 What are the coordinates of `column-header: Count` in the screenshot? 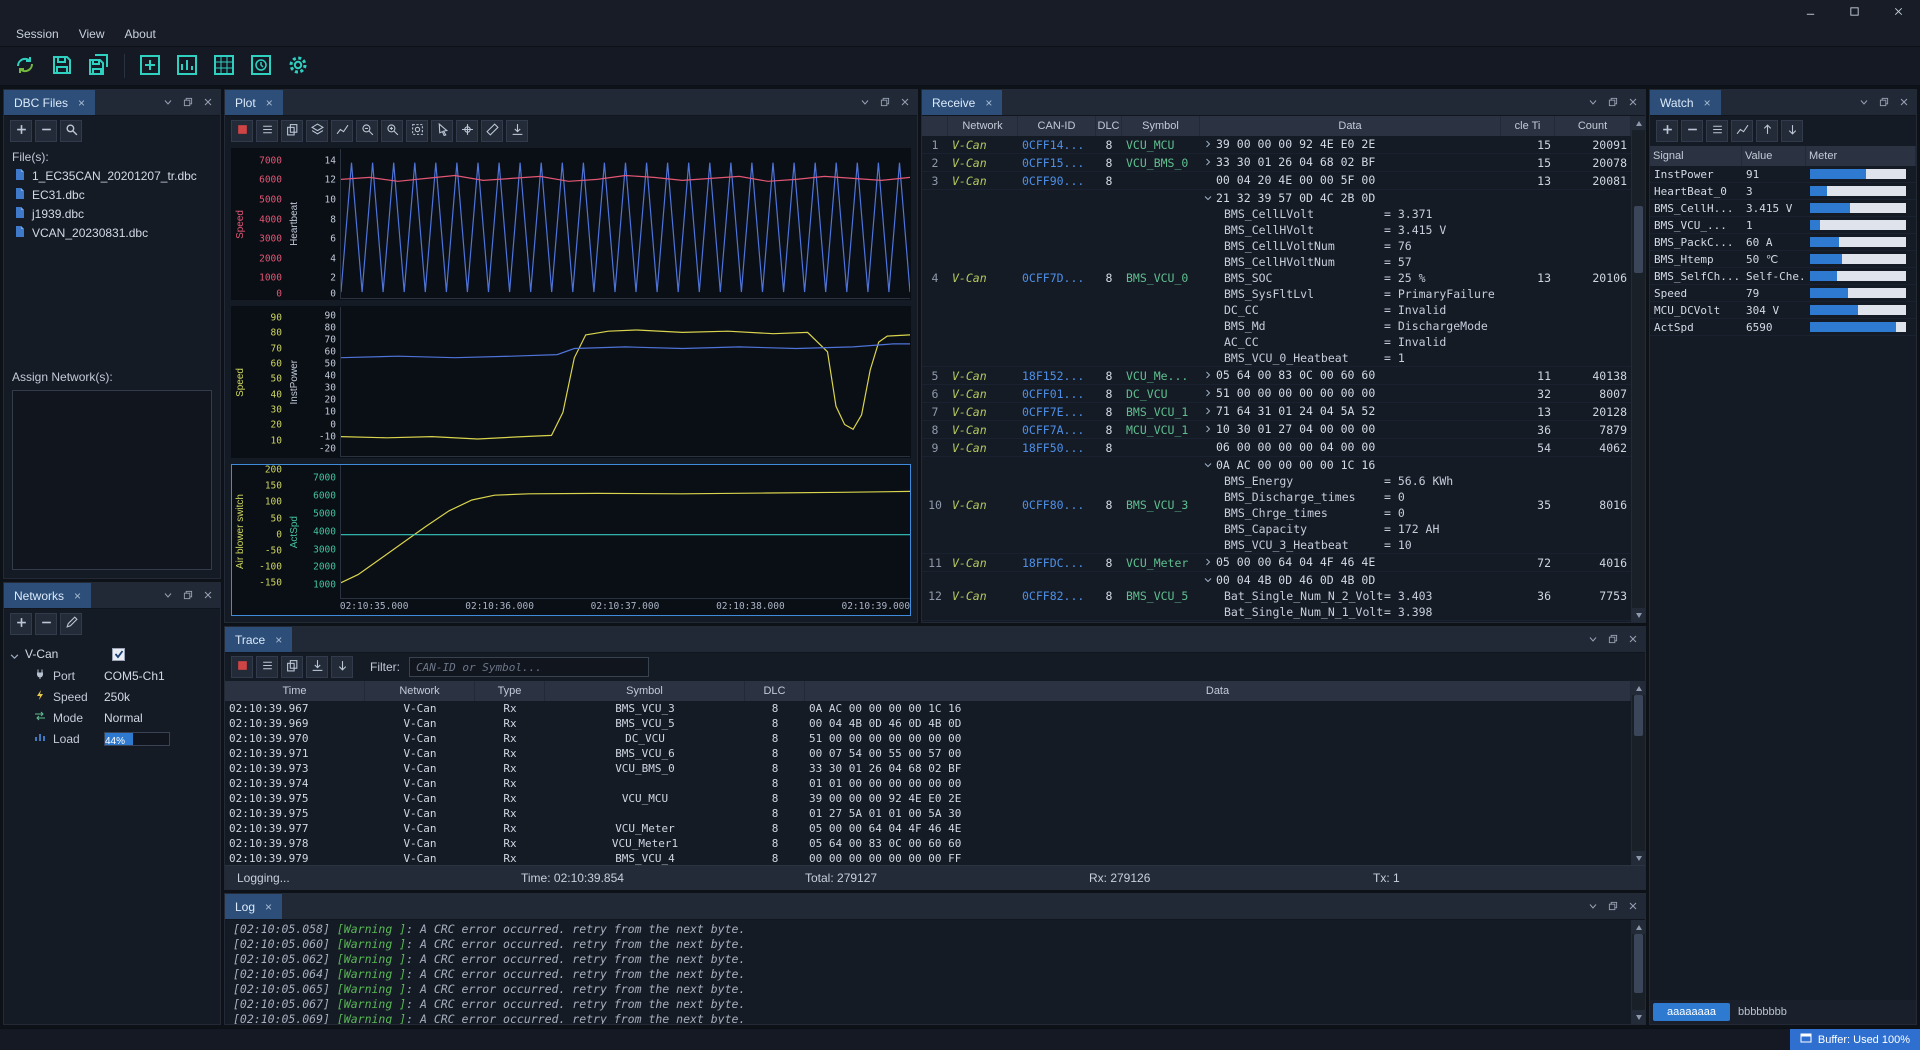 It's located at (1593, 126).